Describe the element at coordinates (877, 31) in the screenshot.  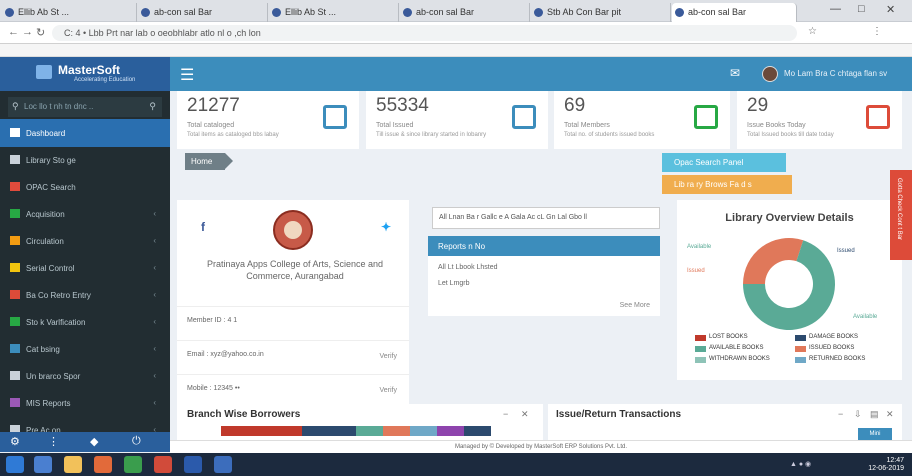
I see `menu-icon: ⋮` at that location.